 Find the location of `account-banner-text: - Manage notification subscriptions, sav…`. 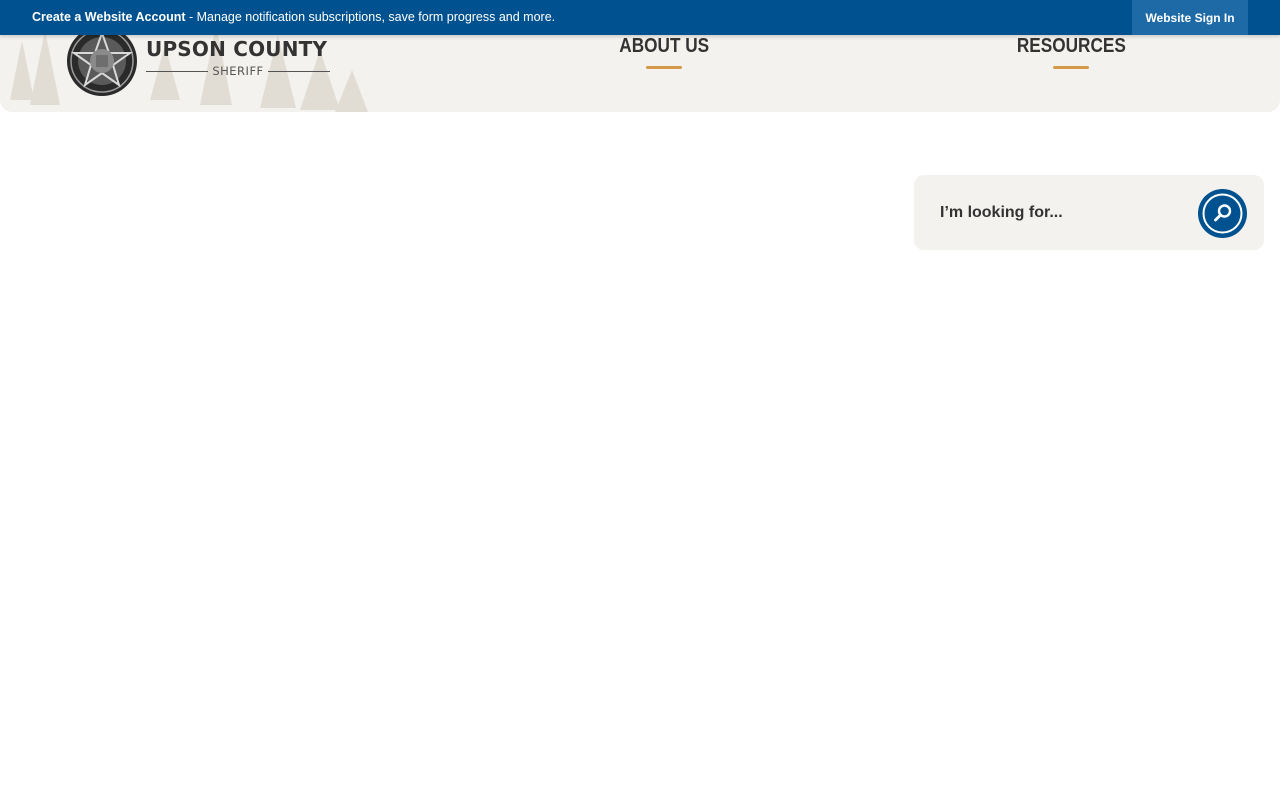

account-banner-text: - Manage notification subscriptions, sav… is located at coordinates (370, 17).